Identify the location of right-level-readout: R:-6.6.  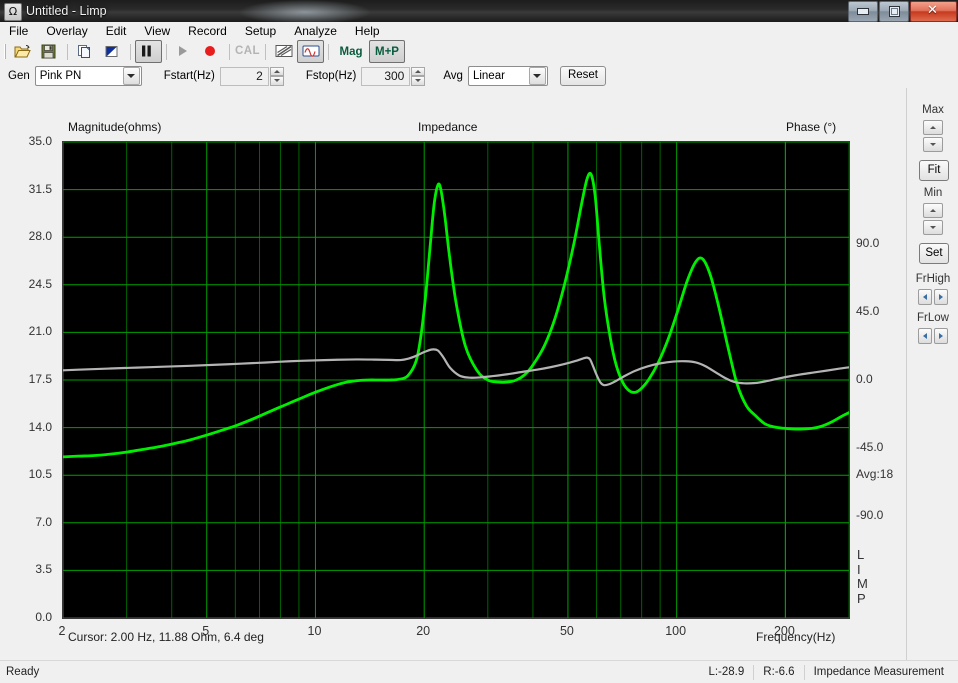
(778, 672).